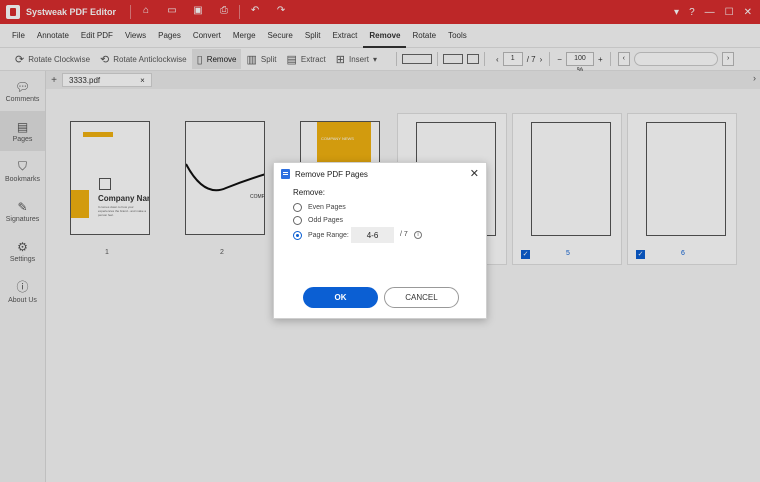  I want to click on remove-label: Remove:, so click(309, 192).